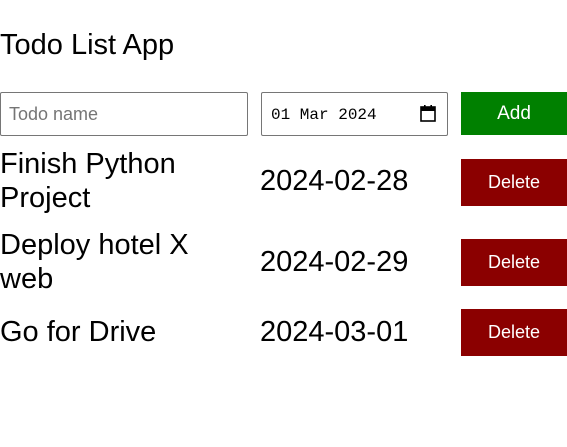 This screenshot has height=447, width=567. What do you see at coordinates (334, 262) in the screenshot?
I see `todo-item-date: 2024-02-29` at bounding box center [334, 262].